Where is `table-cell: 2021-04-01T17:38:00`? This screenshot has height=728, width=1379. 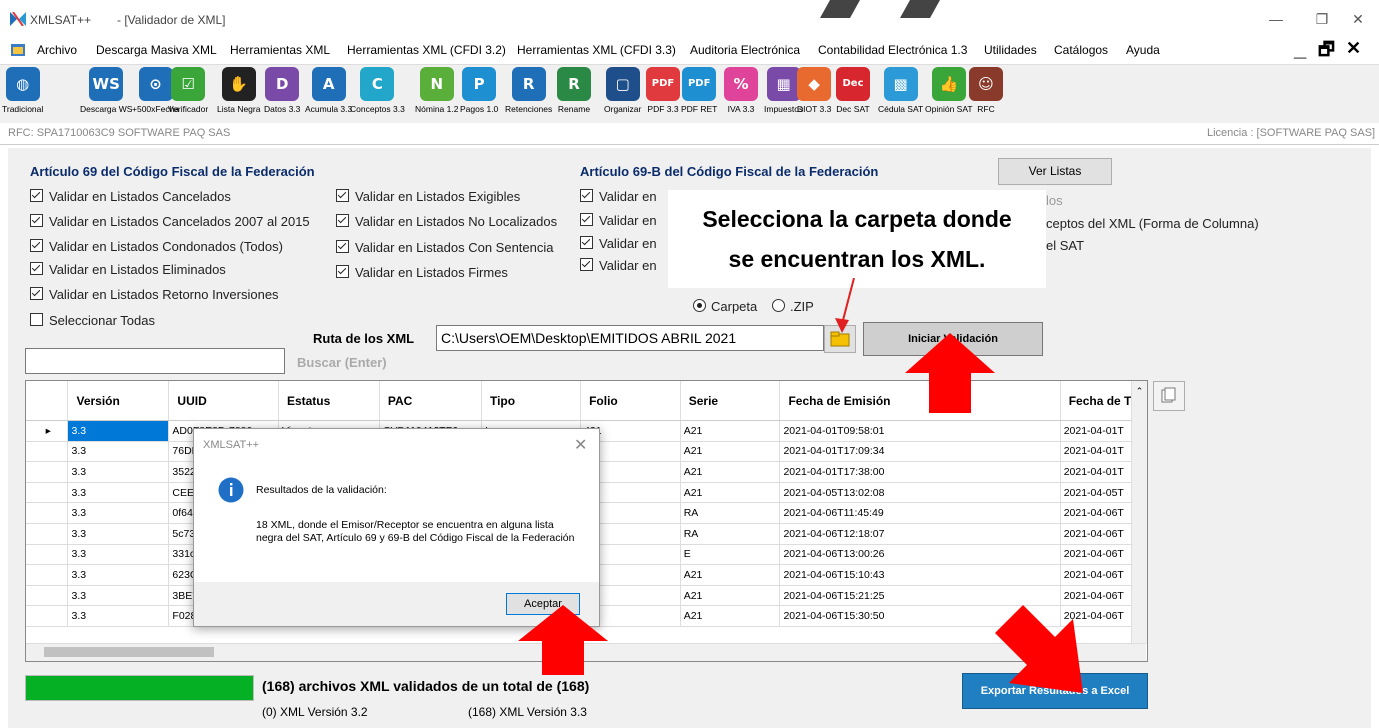
table-cell: 2021-04-01T17:38:00 is located at coordinates (920, 472).